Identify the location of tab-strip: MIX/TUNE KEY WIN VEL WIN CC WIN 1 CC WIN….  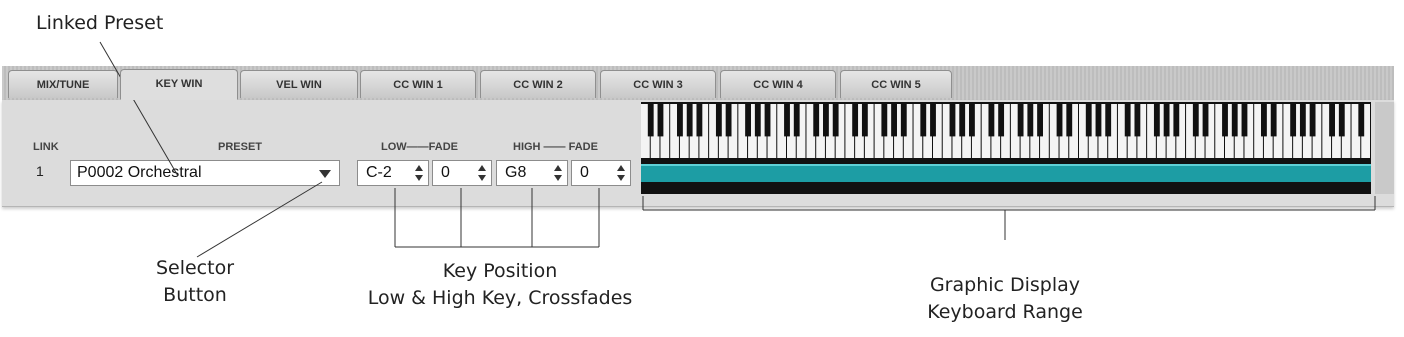
(698, 83).